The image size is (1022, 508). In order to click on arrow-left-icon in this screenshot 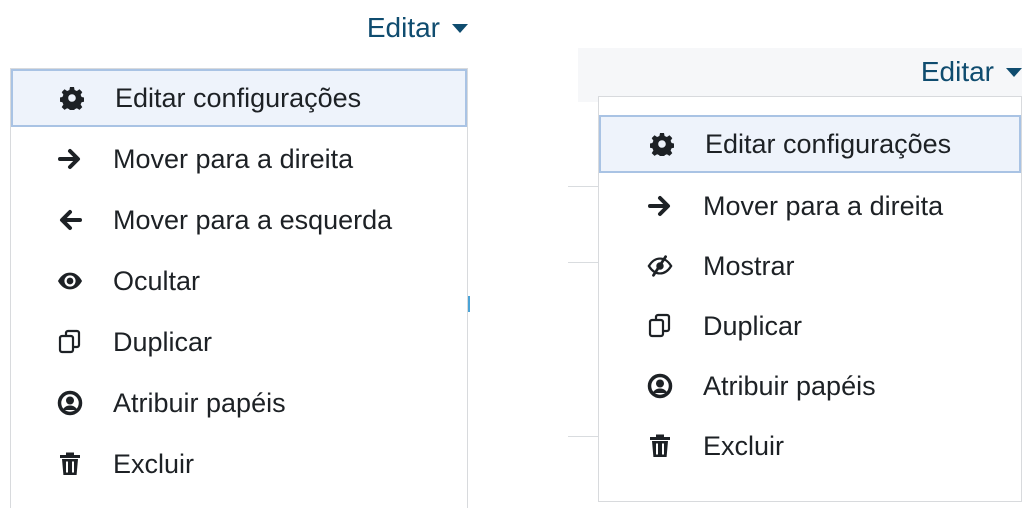, I will do `click(70, 220)`.